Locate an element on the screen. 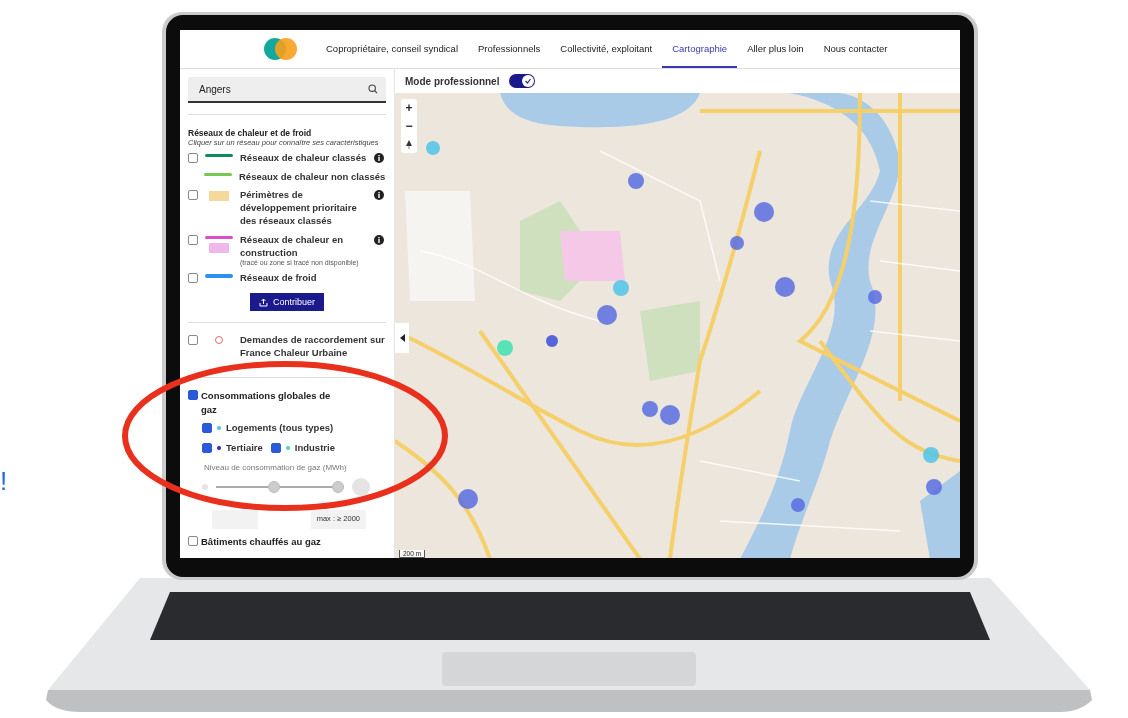  nav-link: Cartographie is located at coordinates (700, 49).